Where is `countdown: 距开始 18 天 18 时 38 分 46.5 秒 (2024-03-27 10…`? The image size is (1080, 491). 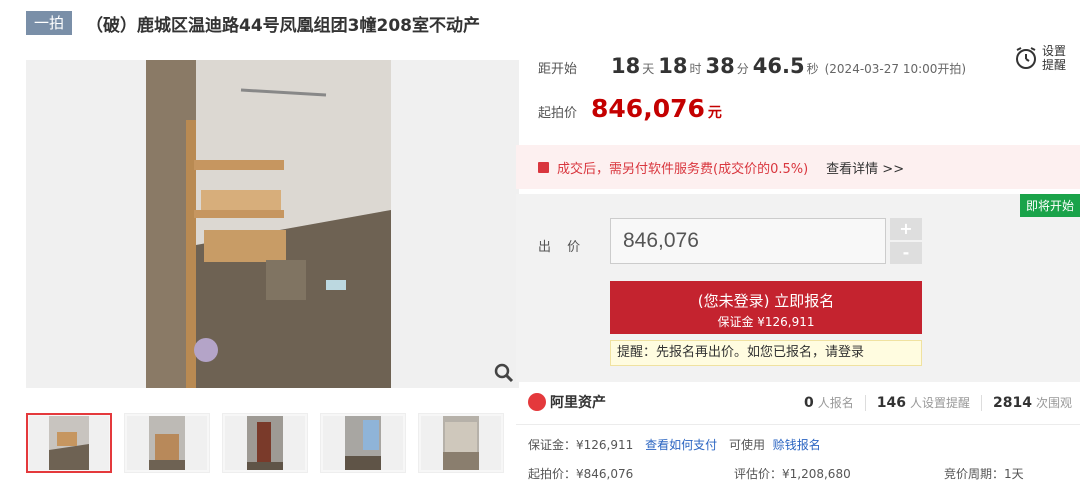
countdown: 距开始 18 天 18 时 38 分 46.5 秒 (2024-03-27 10… is located at coordinates (752, 66).